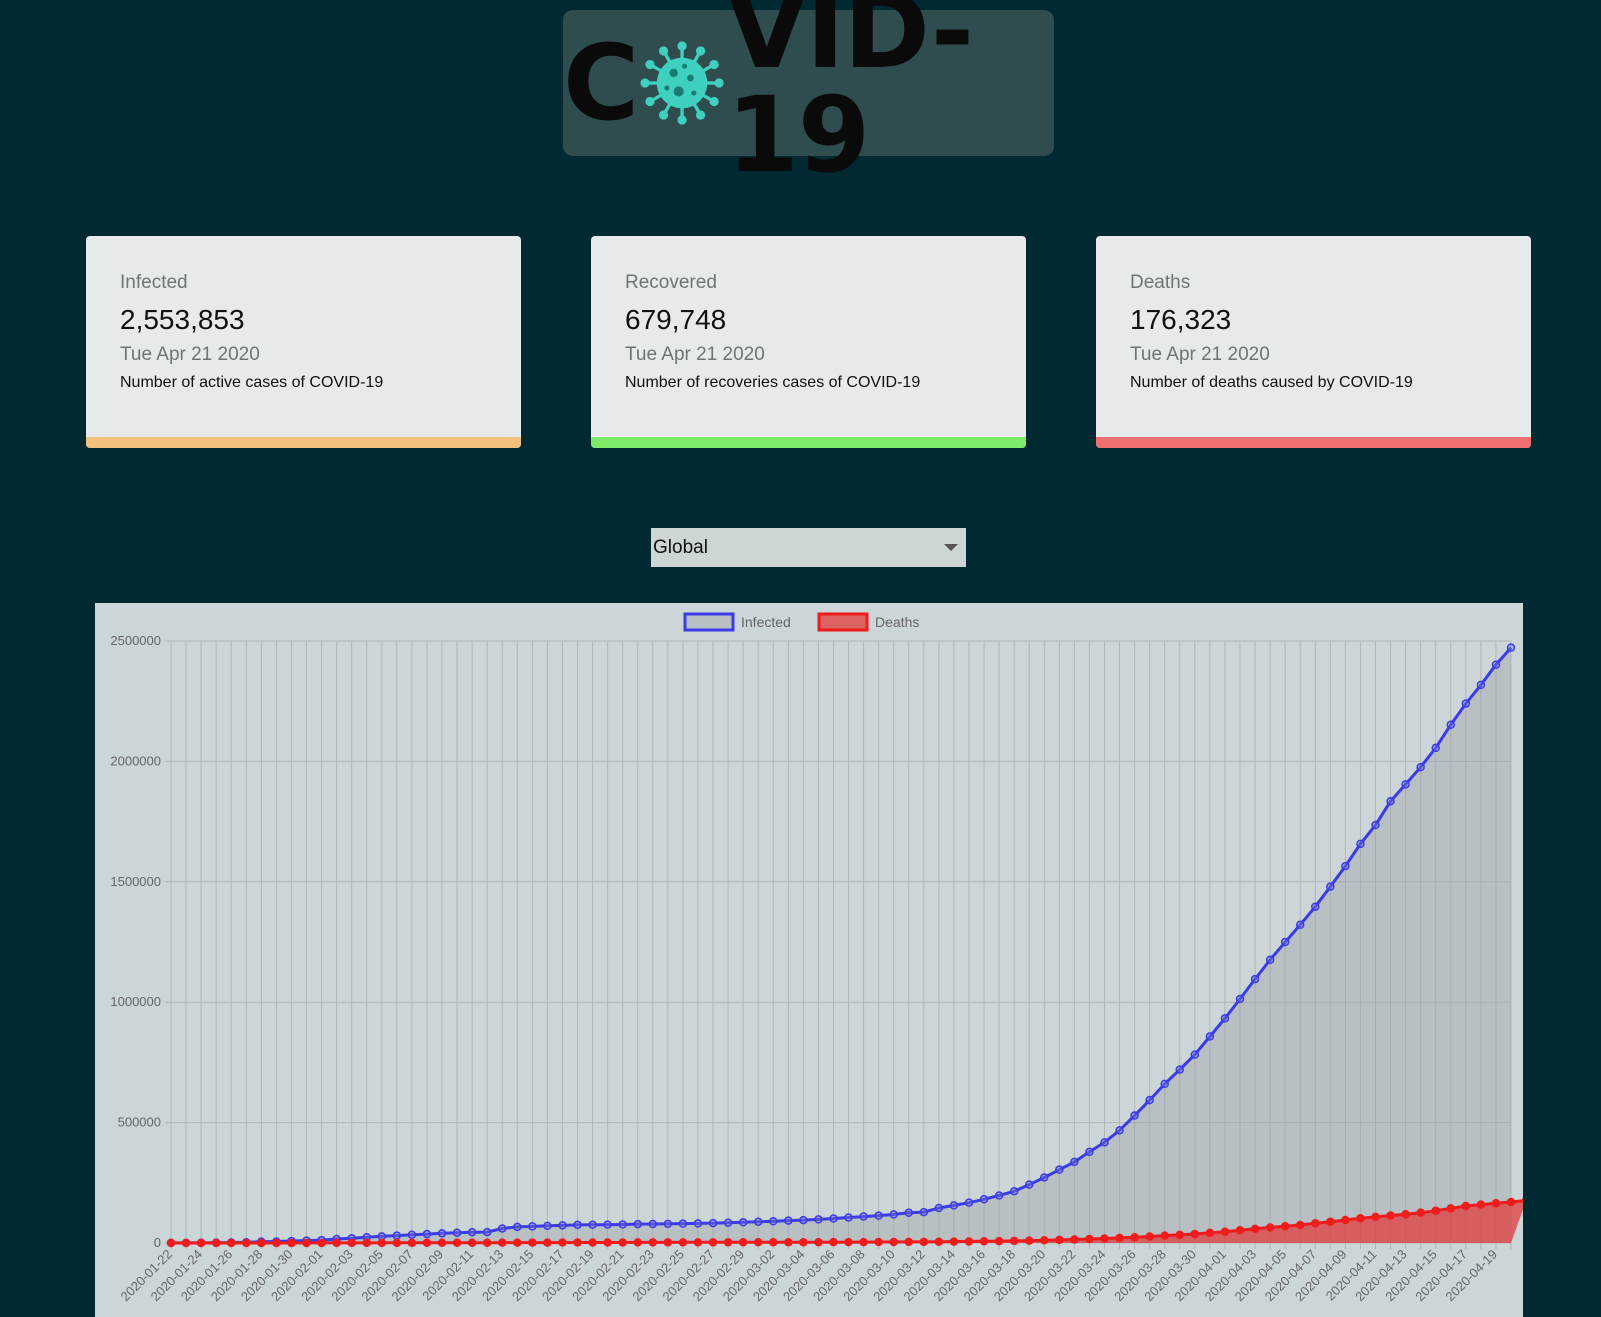  What do you see at coordinates (1271, 382) in the screenshot?
I see `card-description: Number of deaths caused by COVID-19` at bounding box center [1271, 382].